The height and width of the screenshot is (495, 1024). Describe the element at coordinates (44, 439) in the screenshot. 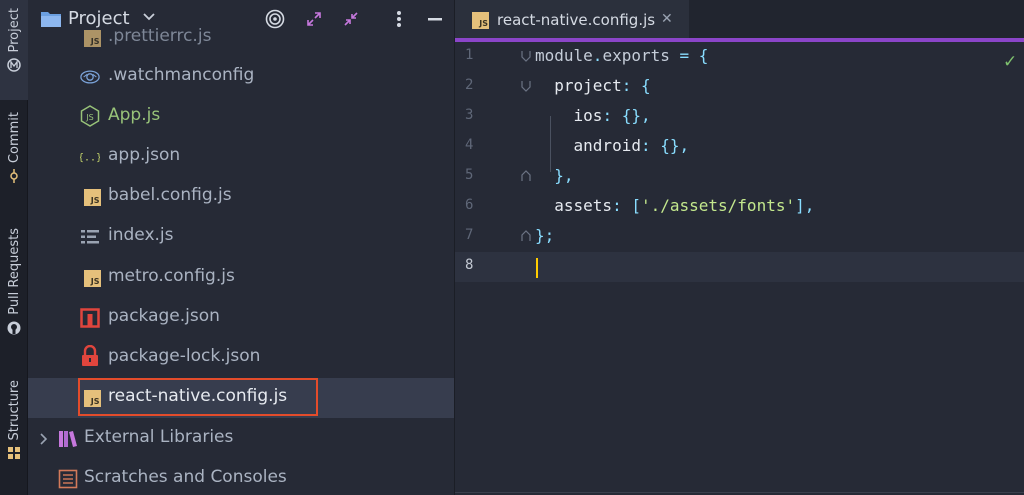

I see `chevron-right-icon` at that location.